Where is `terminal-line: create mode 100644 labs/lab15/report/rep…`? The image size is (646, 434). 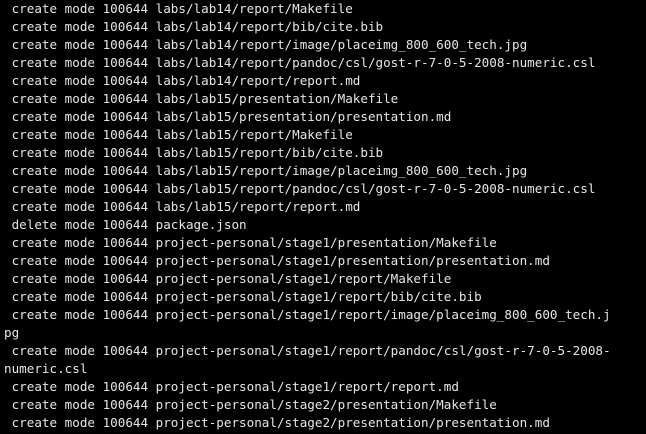 terminal-line: create mode 100644 labs/lab15/report/rep… is located at coordinates (182, 206).